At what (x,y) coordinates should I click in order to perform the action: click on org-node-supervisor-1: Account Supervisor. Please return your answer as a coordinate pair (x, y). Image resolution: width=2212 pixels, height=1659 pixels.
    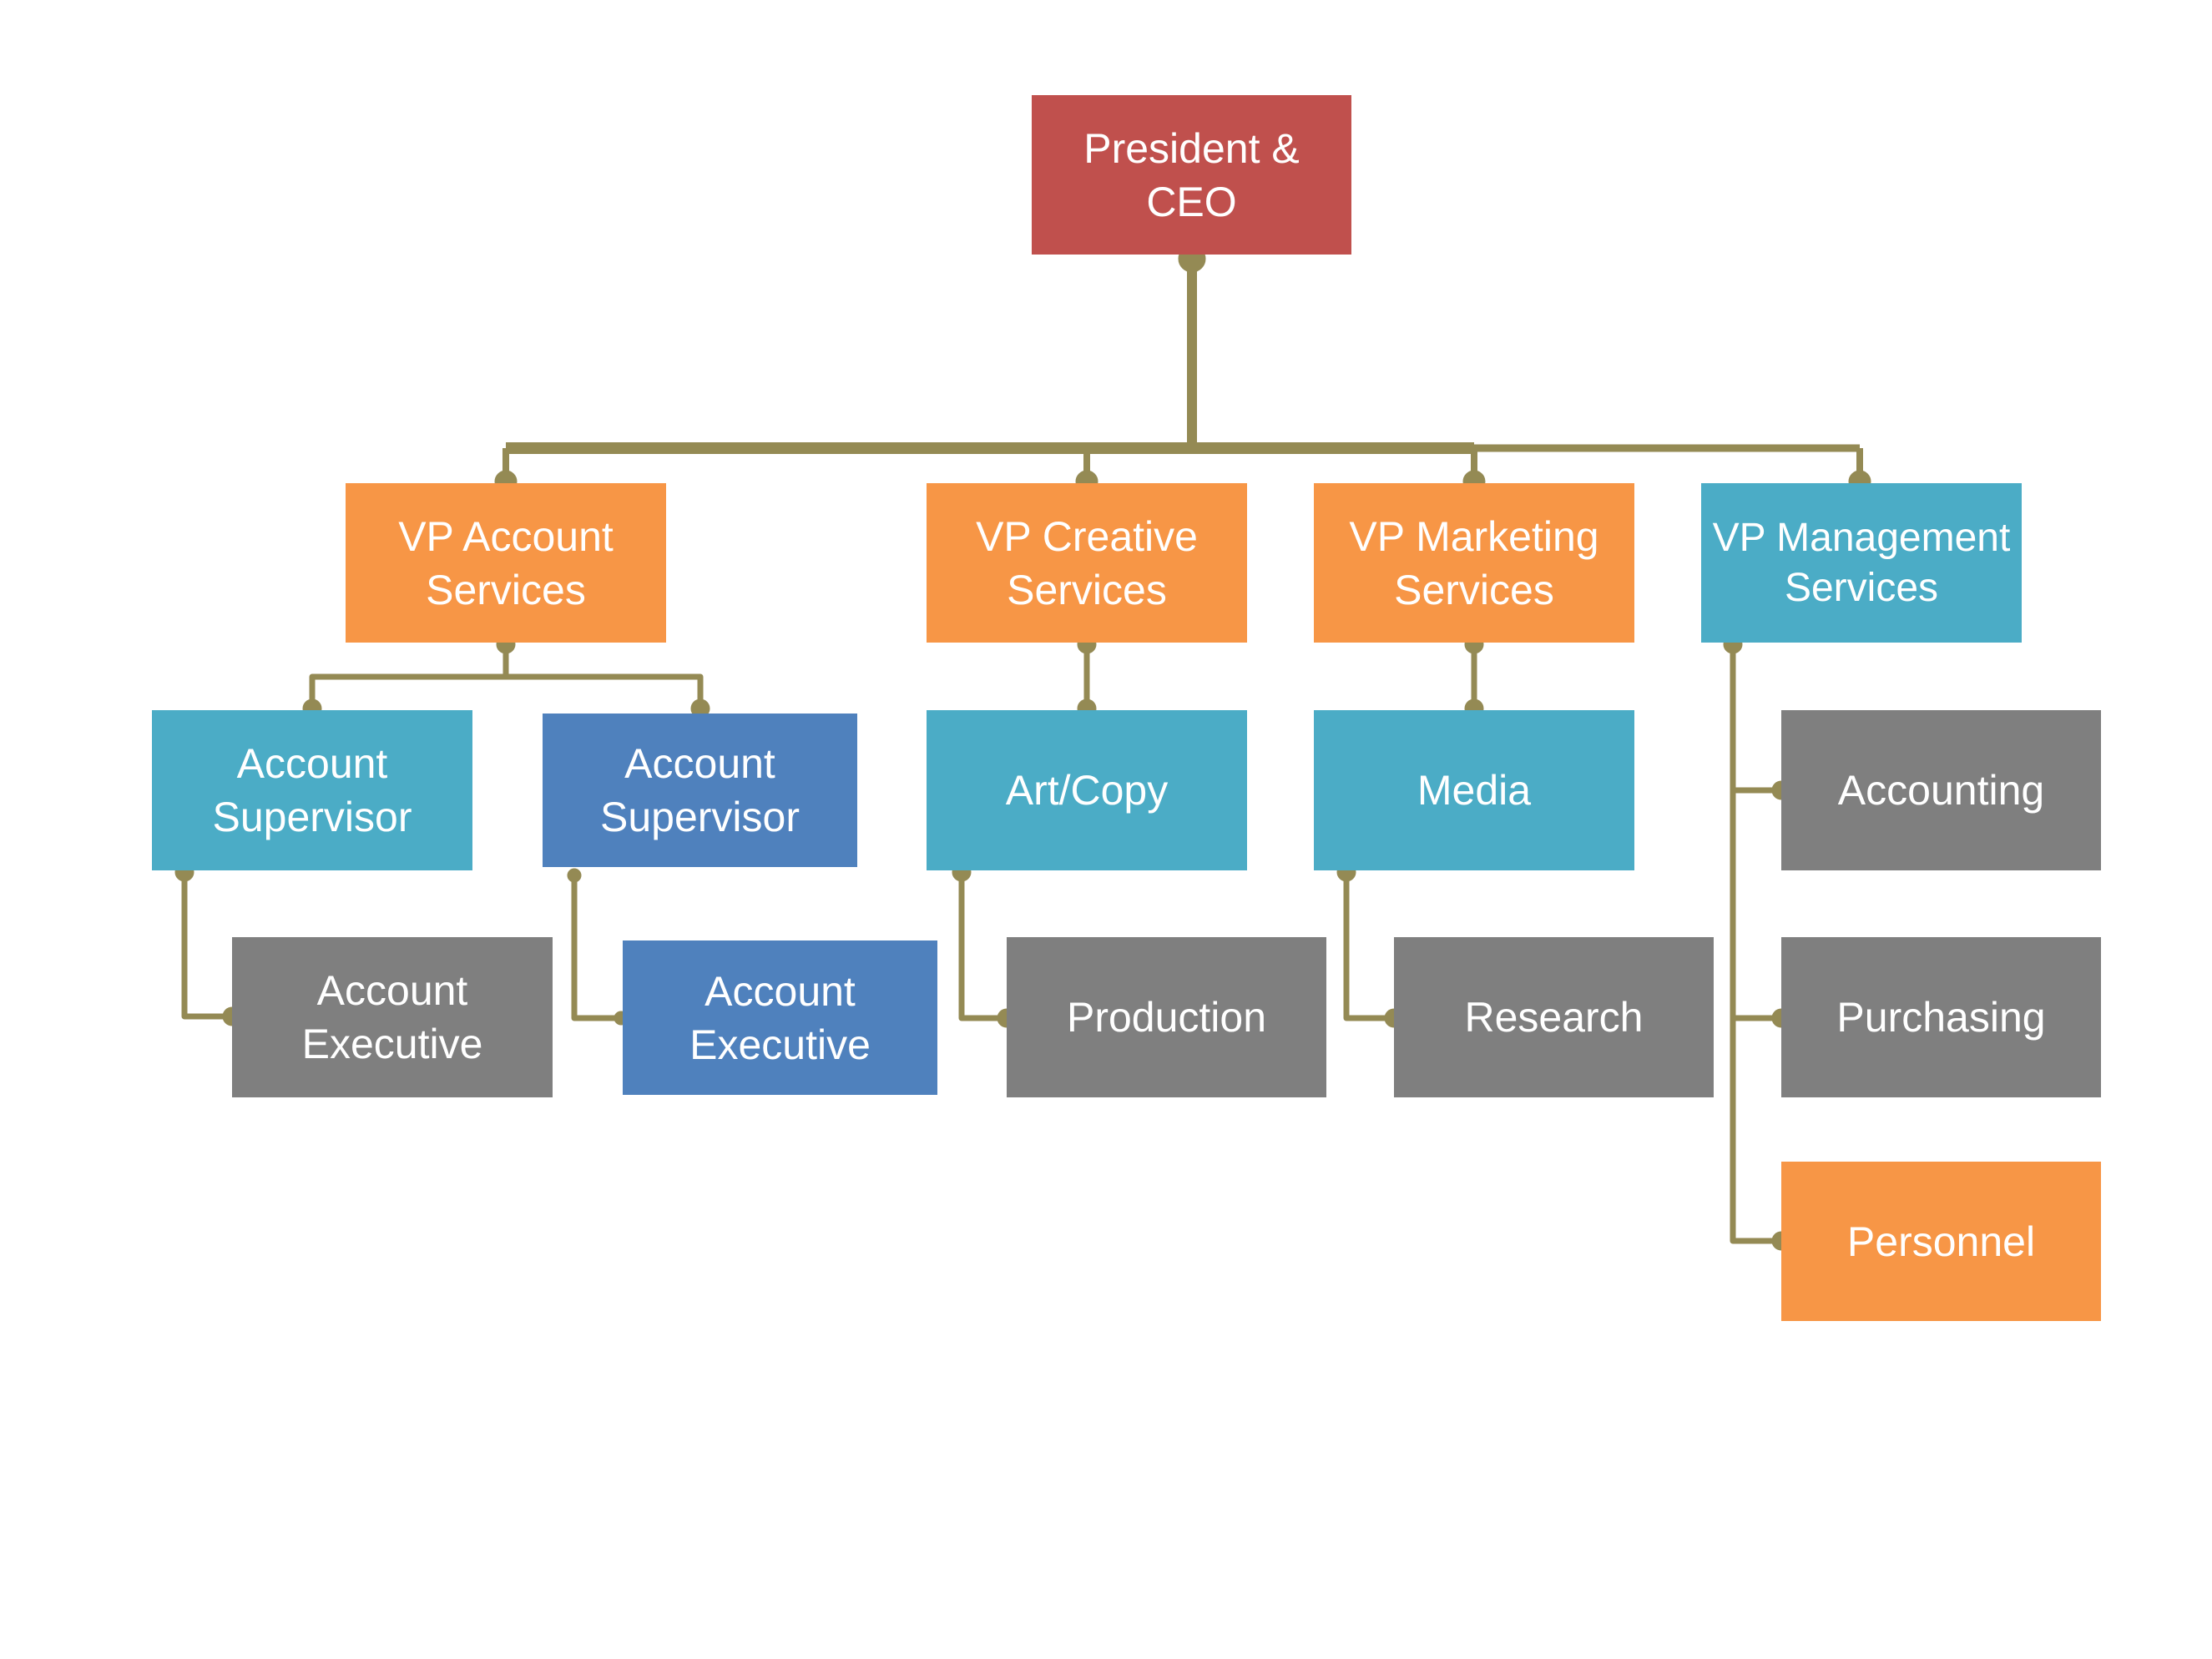
    Looking at the image, I should click on (312, 790).